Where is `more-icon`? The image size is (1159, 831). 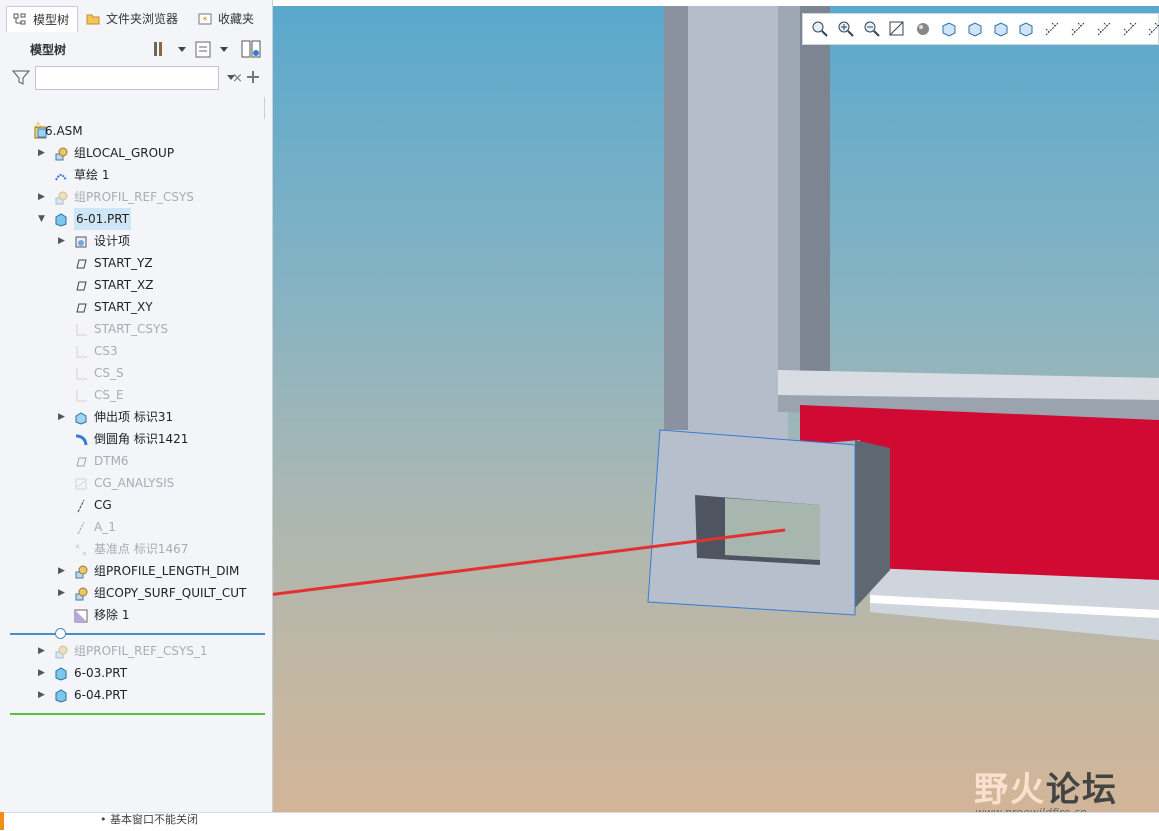
more-icon is located at coordinates (1152, 29).